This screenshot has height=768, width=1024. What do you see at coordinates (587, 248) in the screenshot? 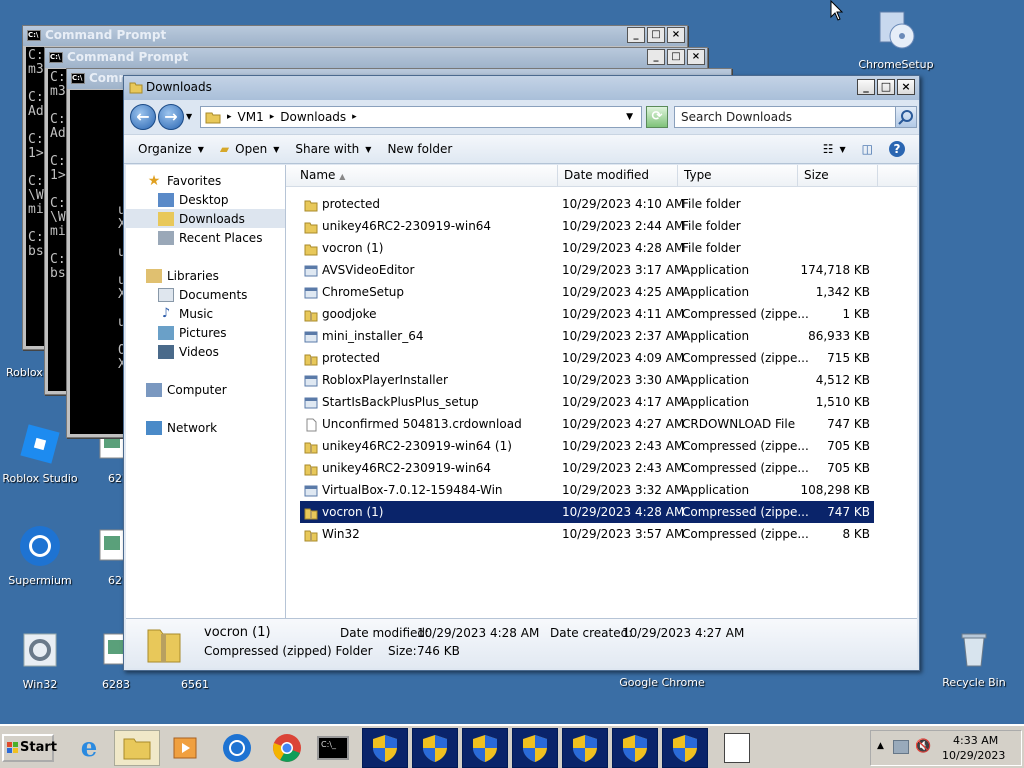
I see `file-row: vocron (1) 10/29/2023 4:28 AM File folder` at bounding box center [587, 248].